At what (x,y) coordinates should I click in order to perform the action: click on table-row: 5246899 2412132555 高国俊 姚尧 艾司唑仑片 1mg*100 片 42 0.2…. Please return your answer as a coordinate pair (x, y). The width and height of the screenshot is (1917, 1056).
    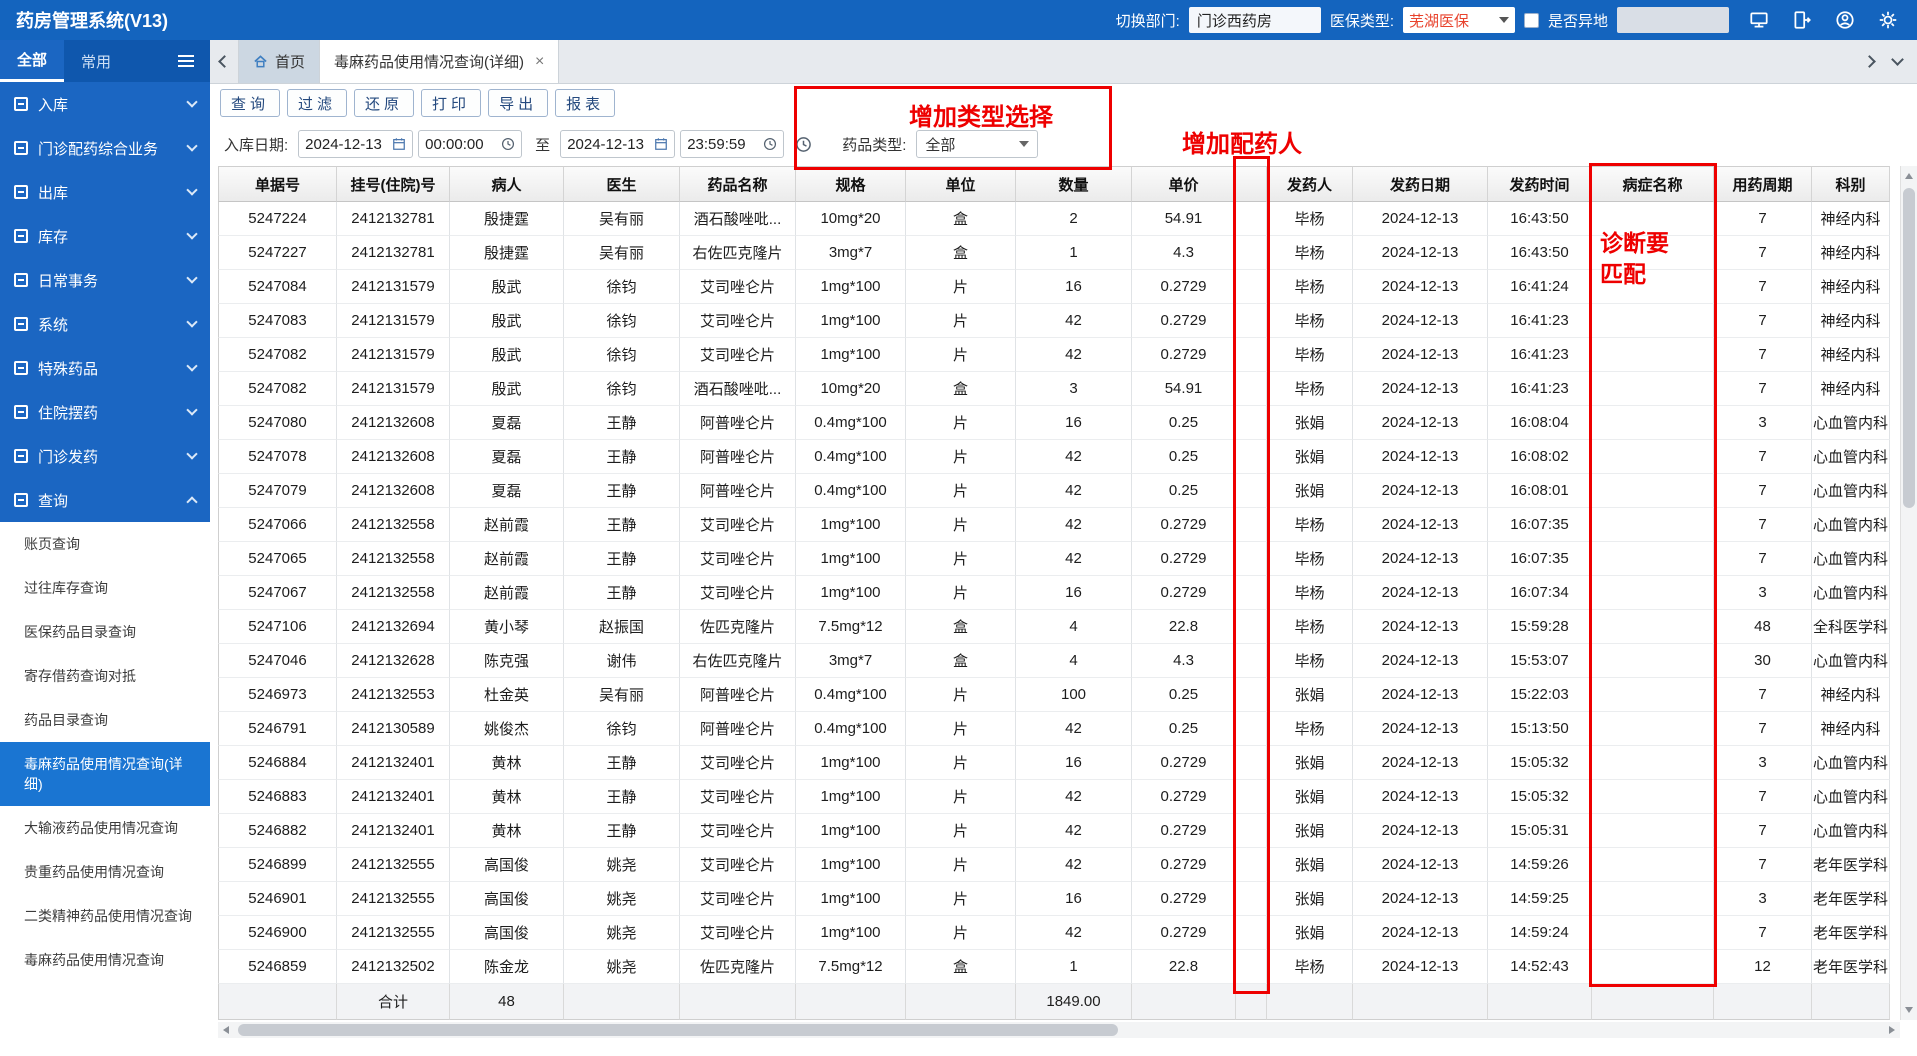
    Looking at the image, I should click on (1067, 865).